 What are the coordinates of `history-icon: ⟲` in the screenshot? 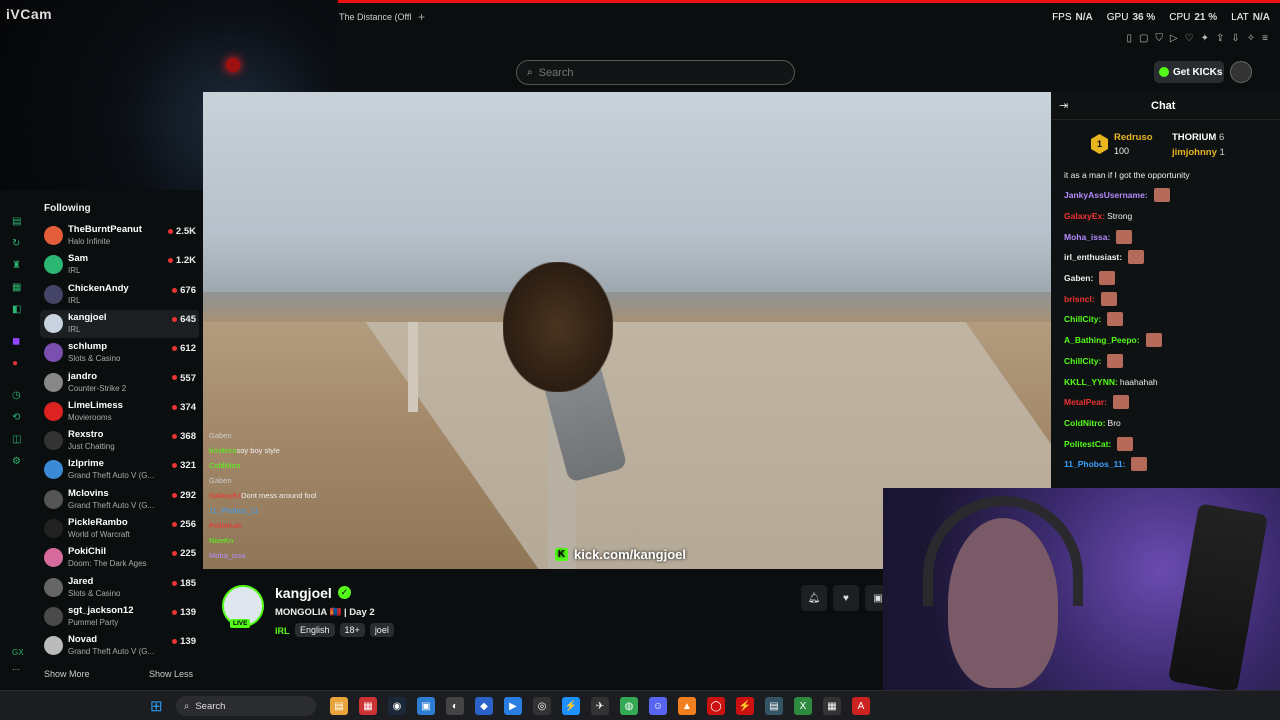 It's located at (16, 417).